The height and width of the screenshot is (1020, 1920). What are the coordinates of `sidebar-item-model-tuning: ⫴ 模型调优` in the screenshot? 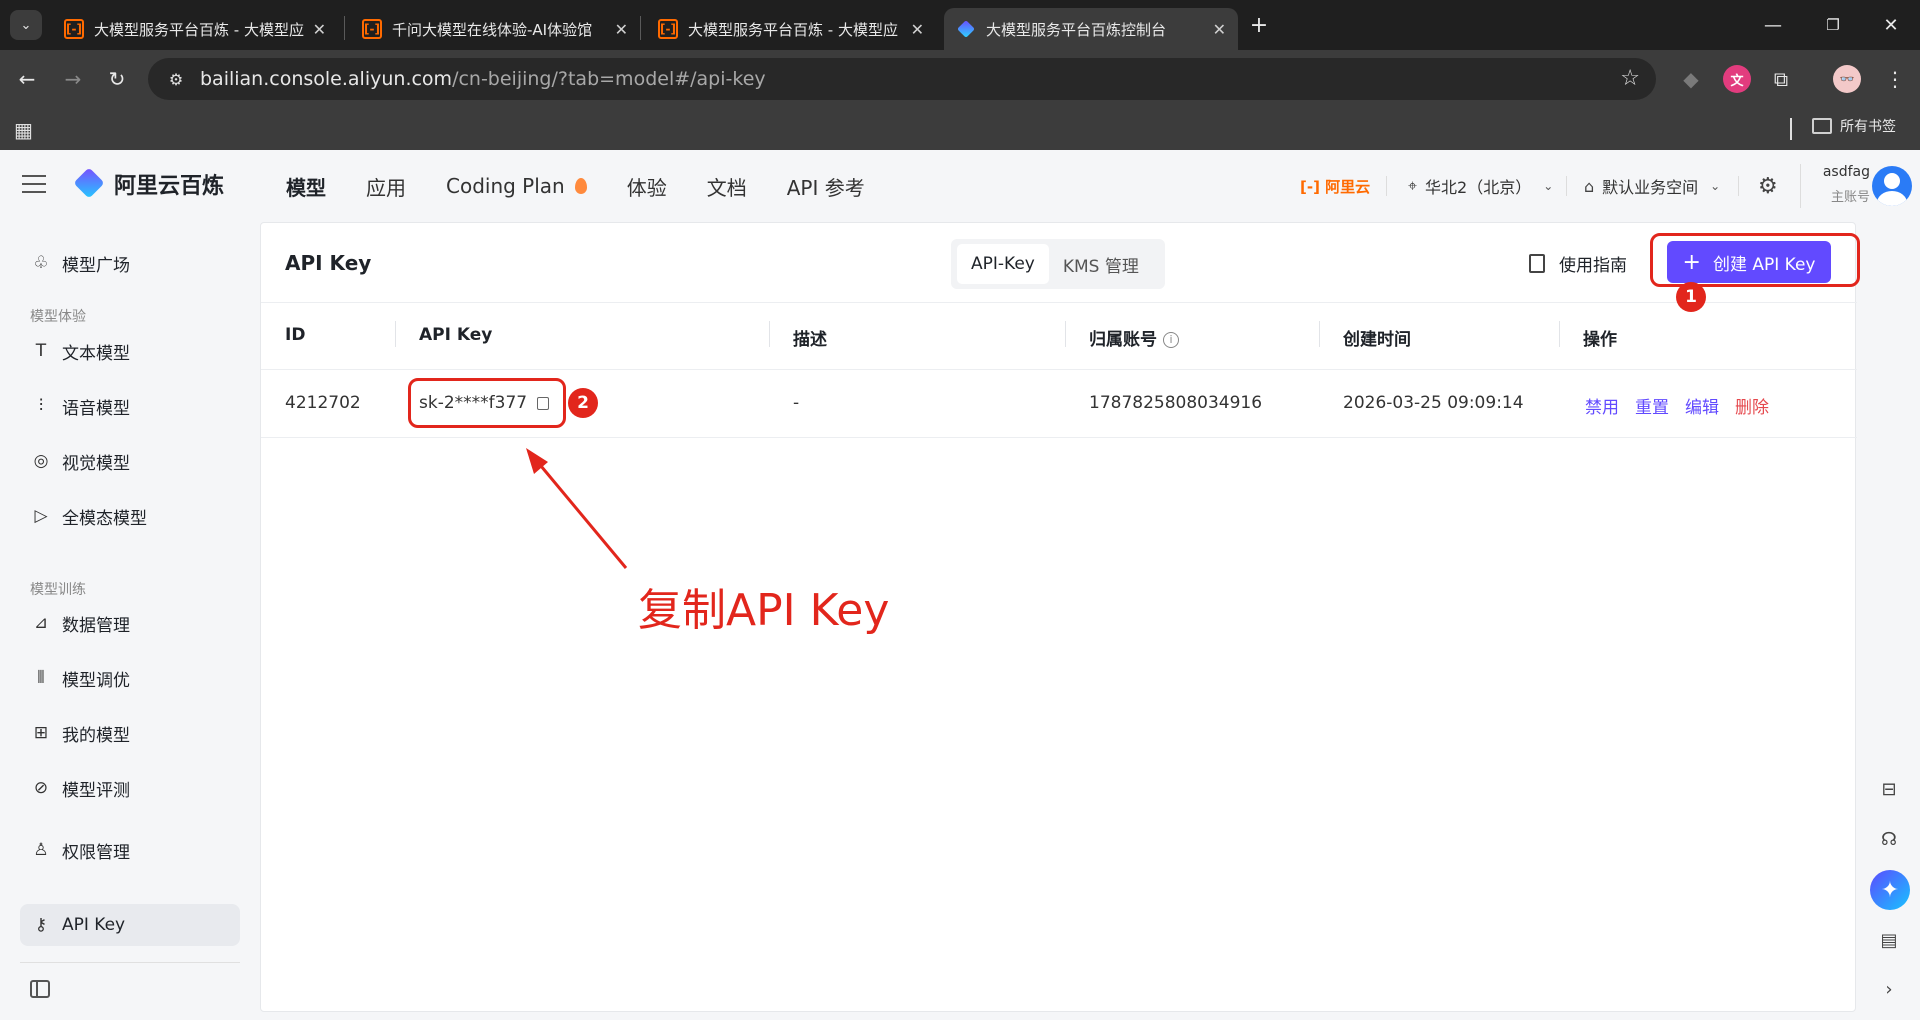 It's located at (130, 678).